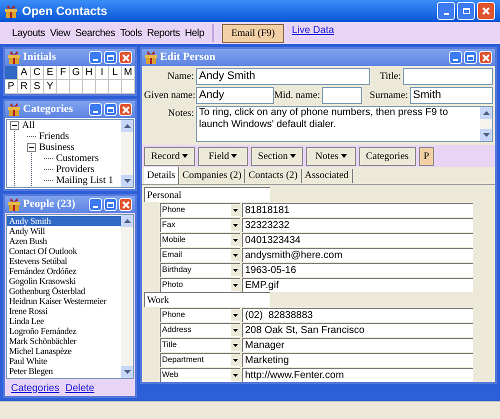 The width and height of the screenshot is (500, 419). What do you see at coordinates (95, 33) in the screenshot?
I see `menu-item: Searches` at bounding box center [95, 33].